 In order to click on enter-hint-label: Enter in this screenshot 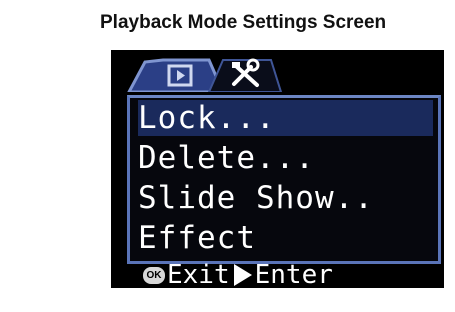, I will do `click(293, 274)`.